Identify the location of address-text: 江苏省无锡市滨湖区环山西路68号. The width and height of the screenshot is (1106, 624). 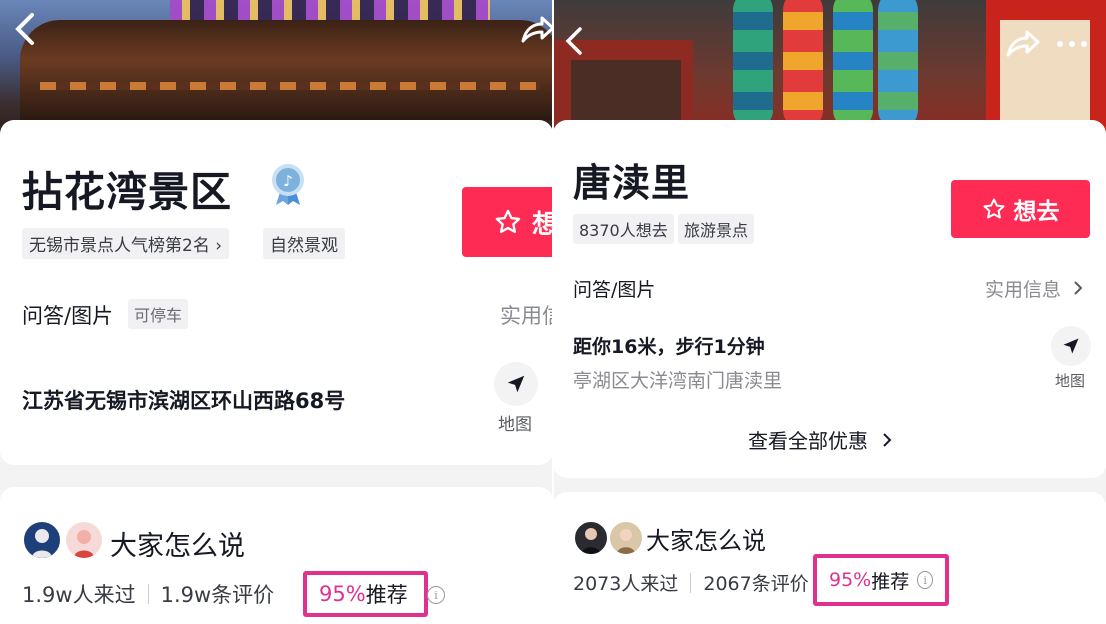
(184, 401).